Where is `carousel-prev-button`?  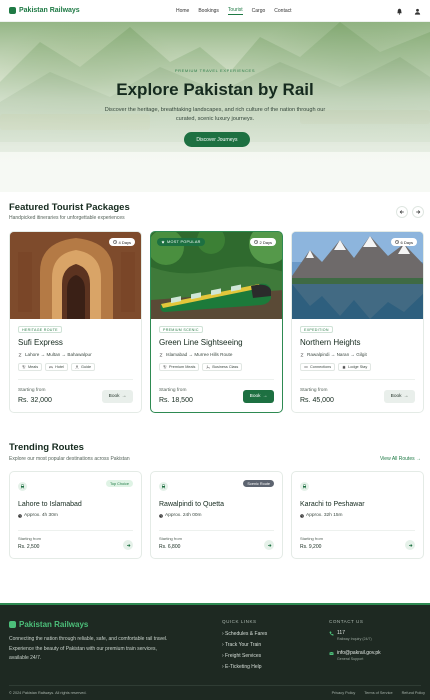
carousel-prev-button is located at coordinates (402, 212).